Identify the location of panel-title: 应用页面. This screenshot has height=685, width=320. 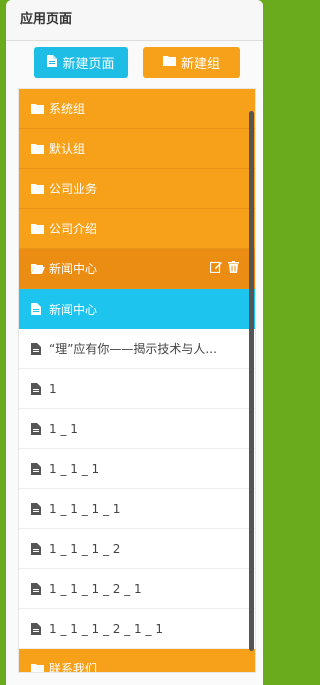
(134, 20).